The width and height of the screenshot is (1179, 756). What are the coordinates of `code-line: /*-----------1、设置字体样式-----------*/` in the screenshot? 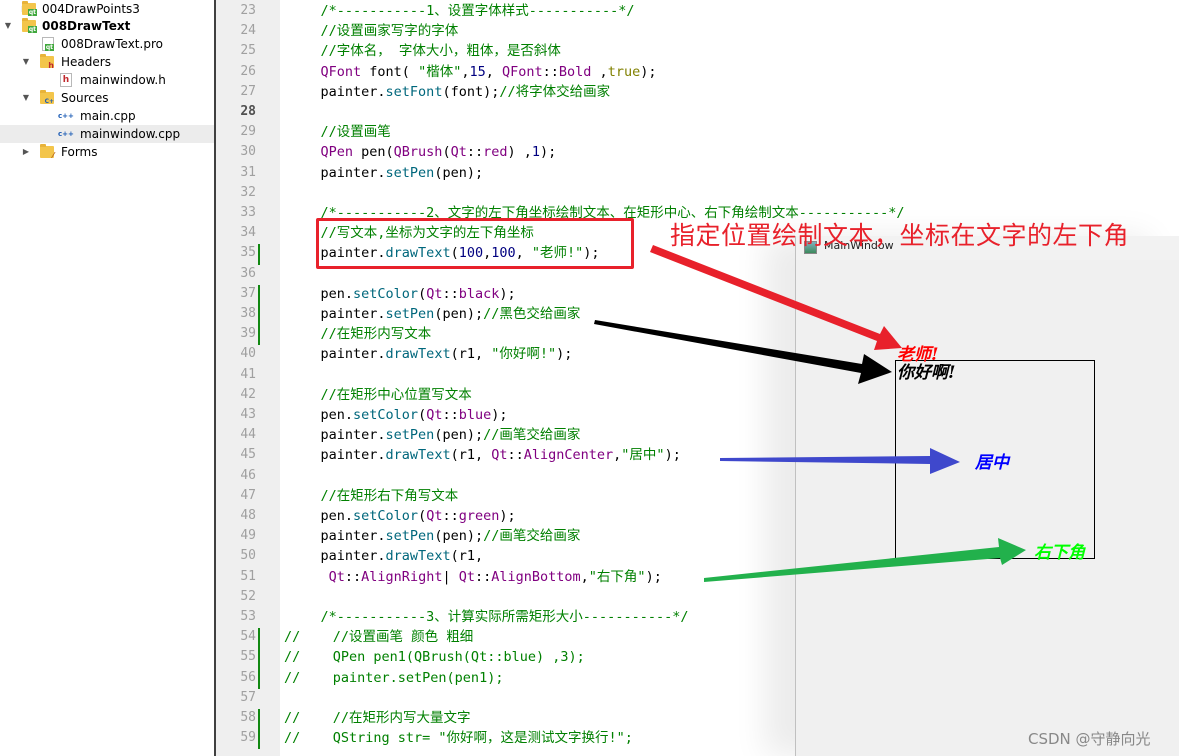 It's located at (461, 11).